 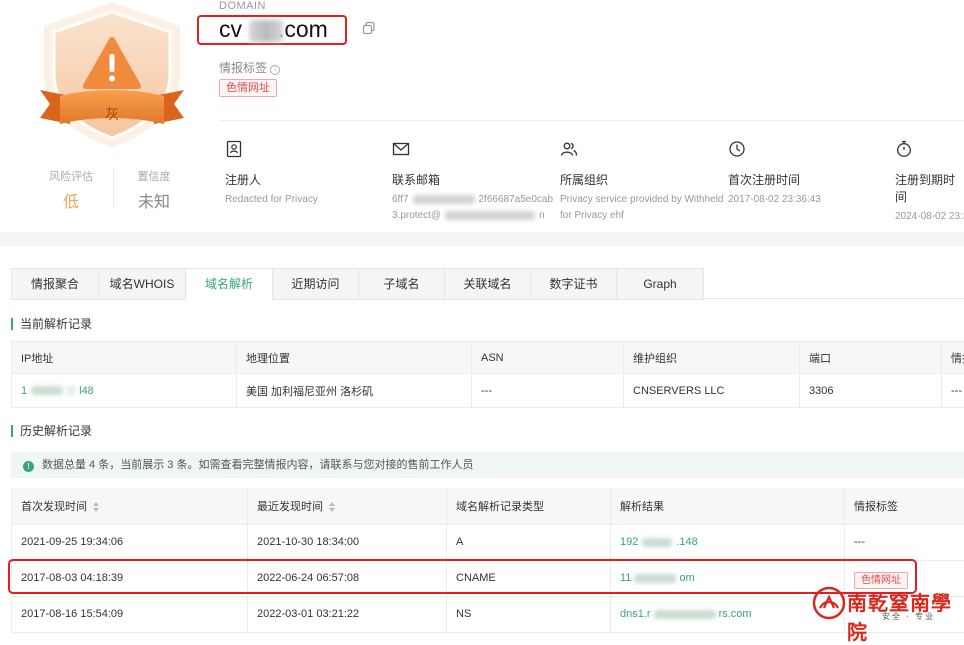 What do you see at coordinates (124, 358) in the screenshot?
I see `col-ip: IP地址` at bounding box center [124, 358].